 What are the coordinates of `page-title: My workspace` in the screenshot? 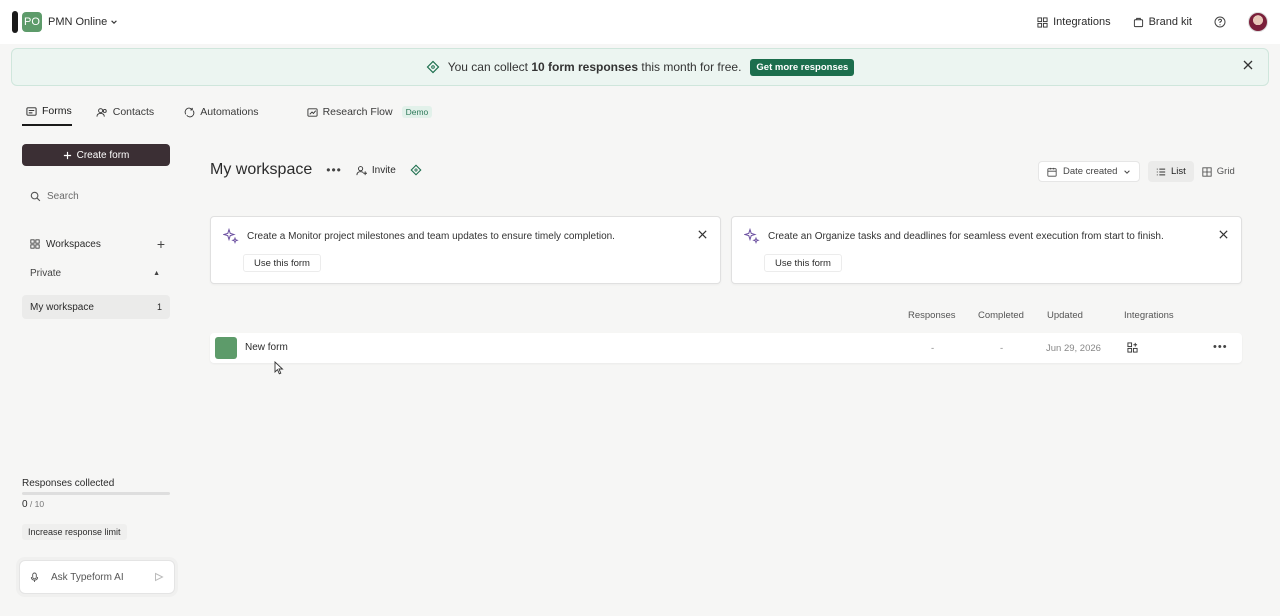 It's located at (261, 169).